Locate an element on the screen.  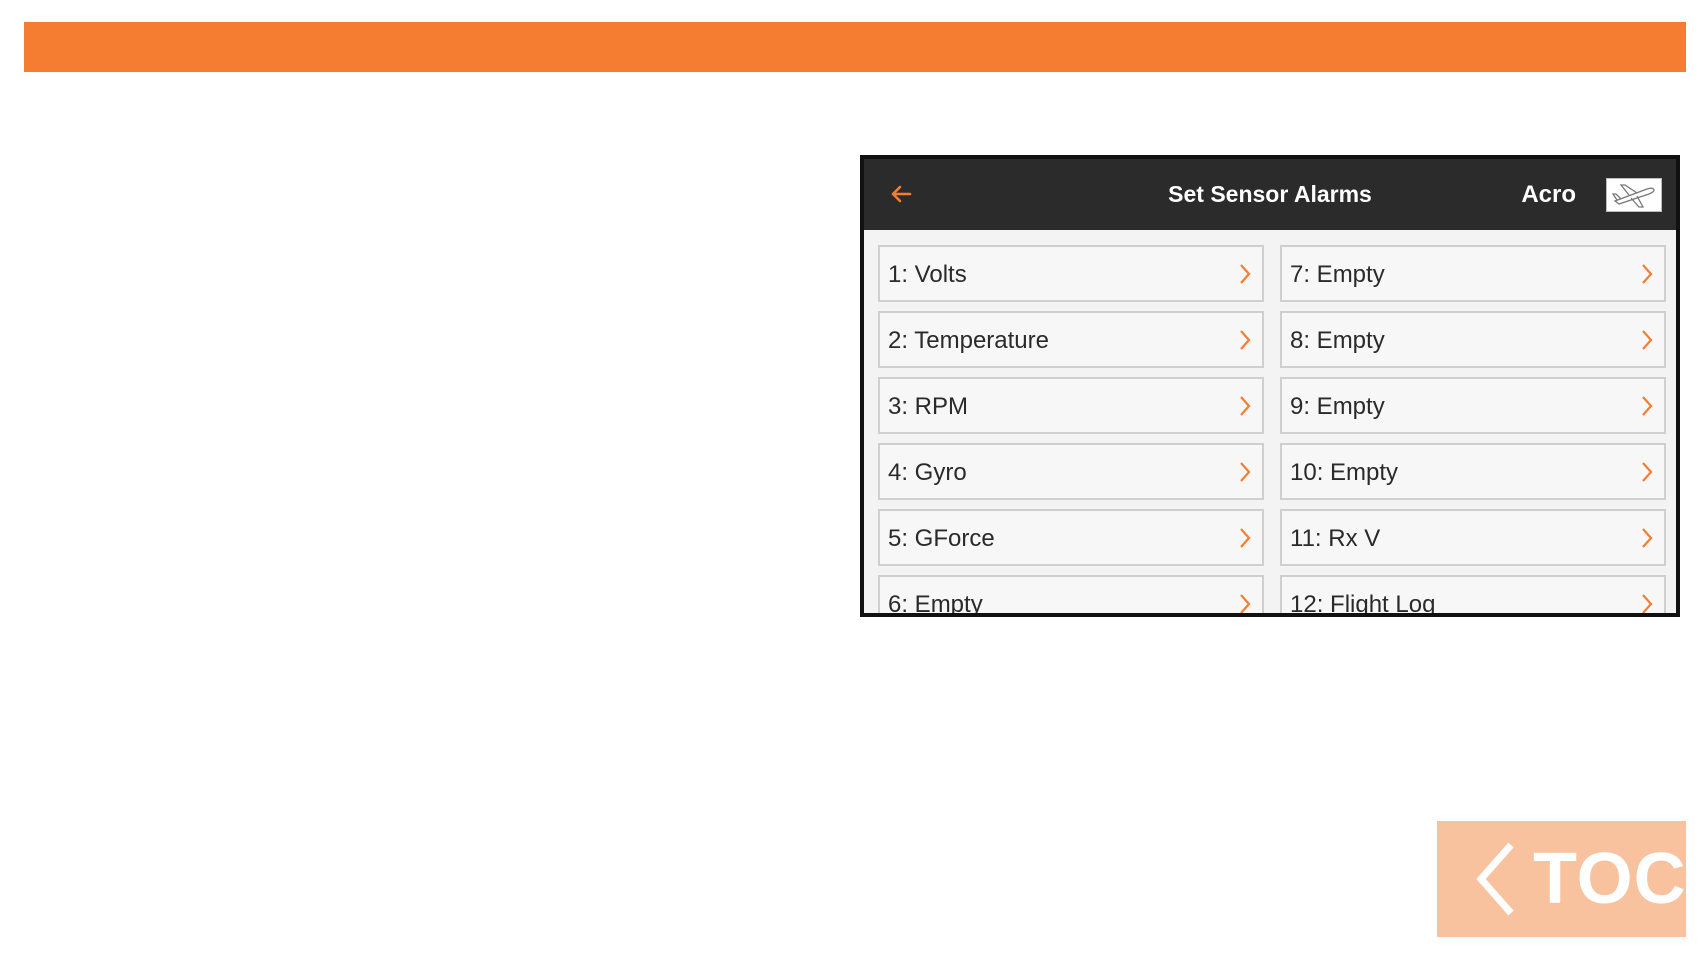
alarm-slot-9: 9: Empty is located at coordinates (1473, 405).